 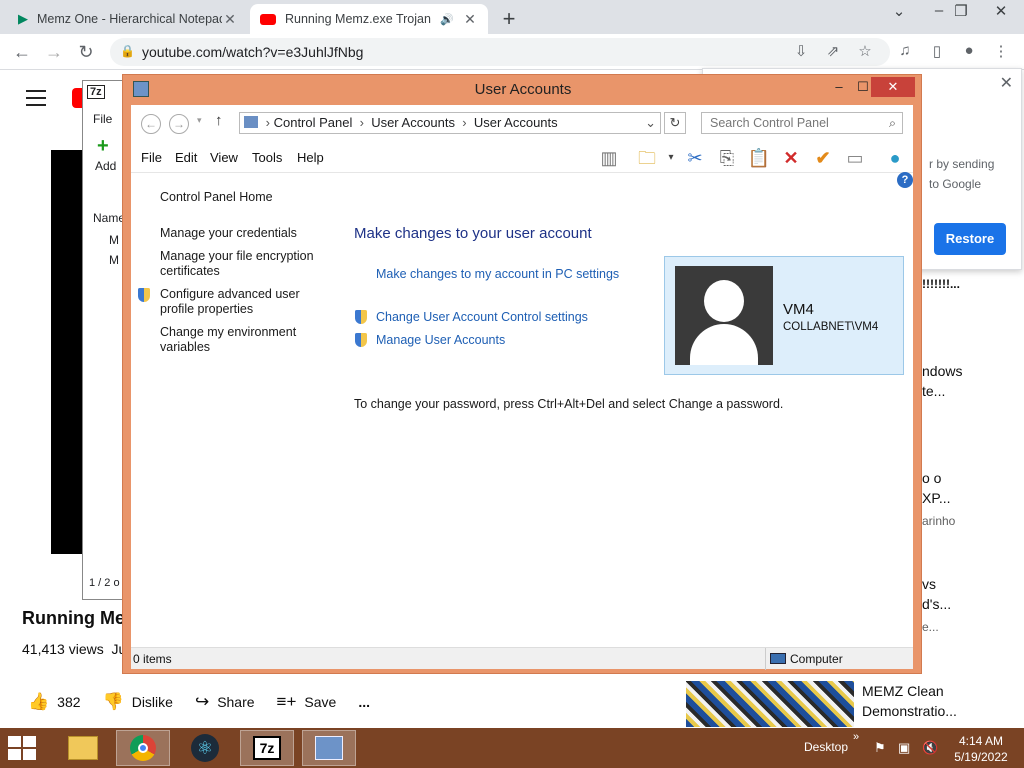 I want to click on chevron-right-icon: », so click(x=856, y=737).